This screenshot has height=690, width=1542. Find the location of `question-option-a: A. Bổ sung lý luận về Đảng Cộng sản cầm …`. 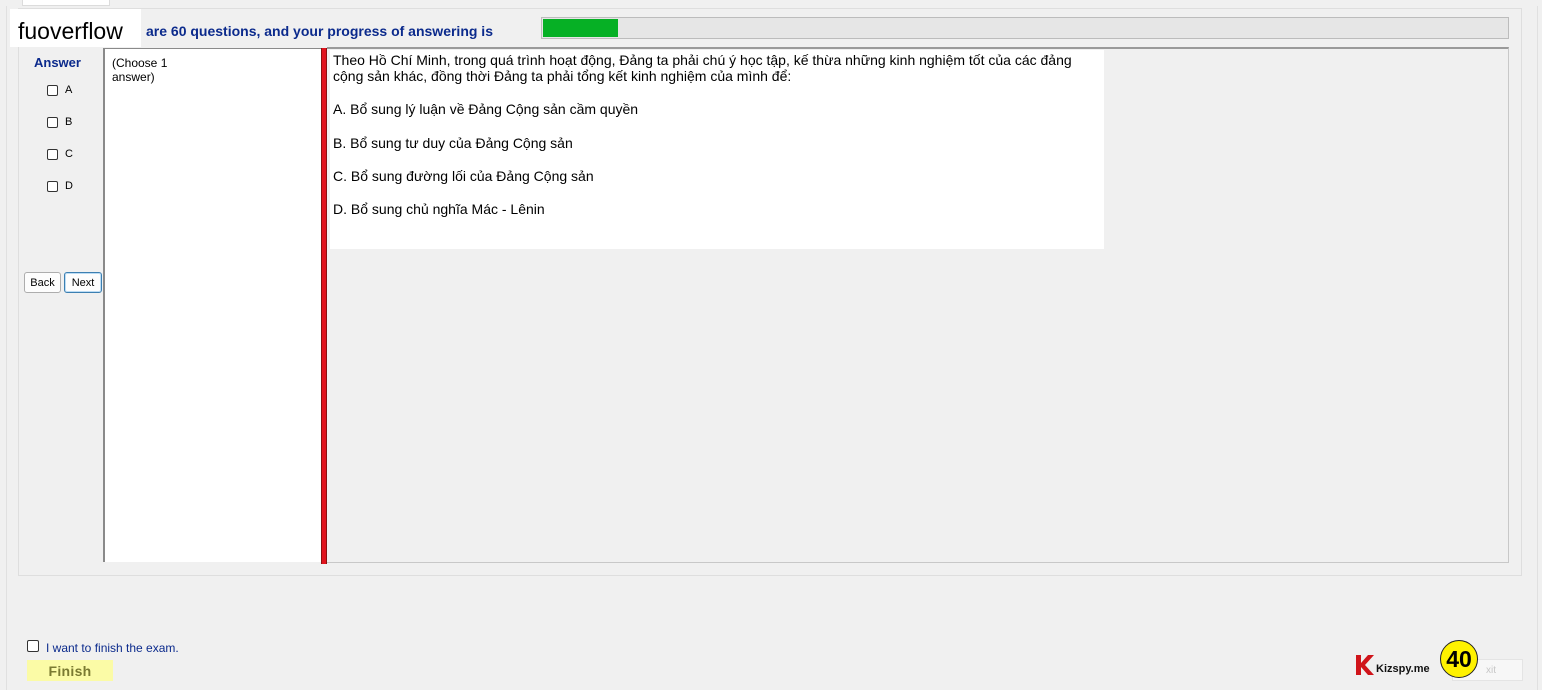

question-option-a: A. Bổ sung lý luận về Đảng Cộng sản cầm … is located at coordinates (486, 109).